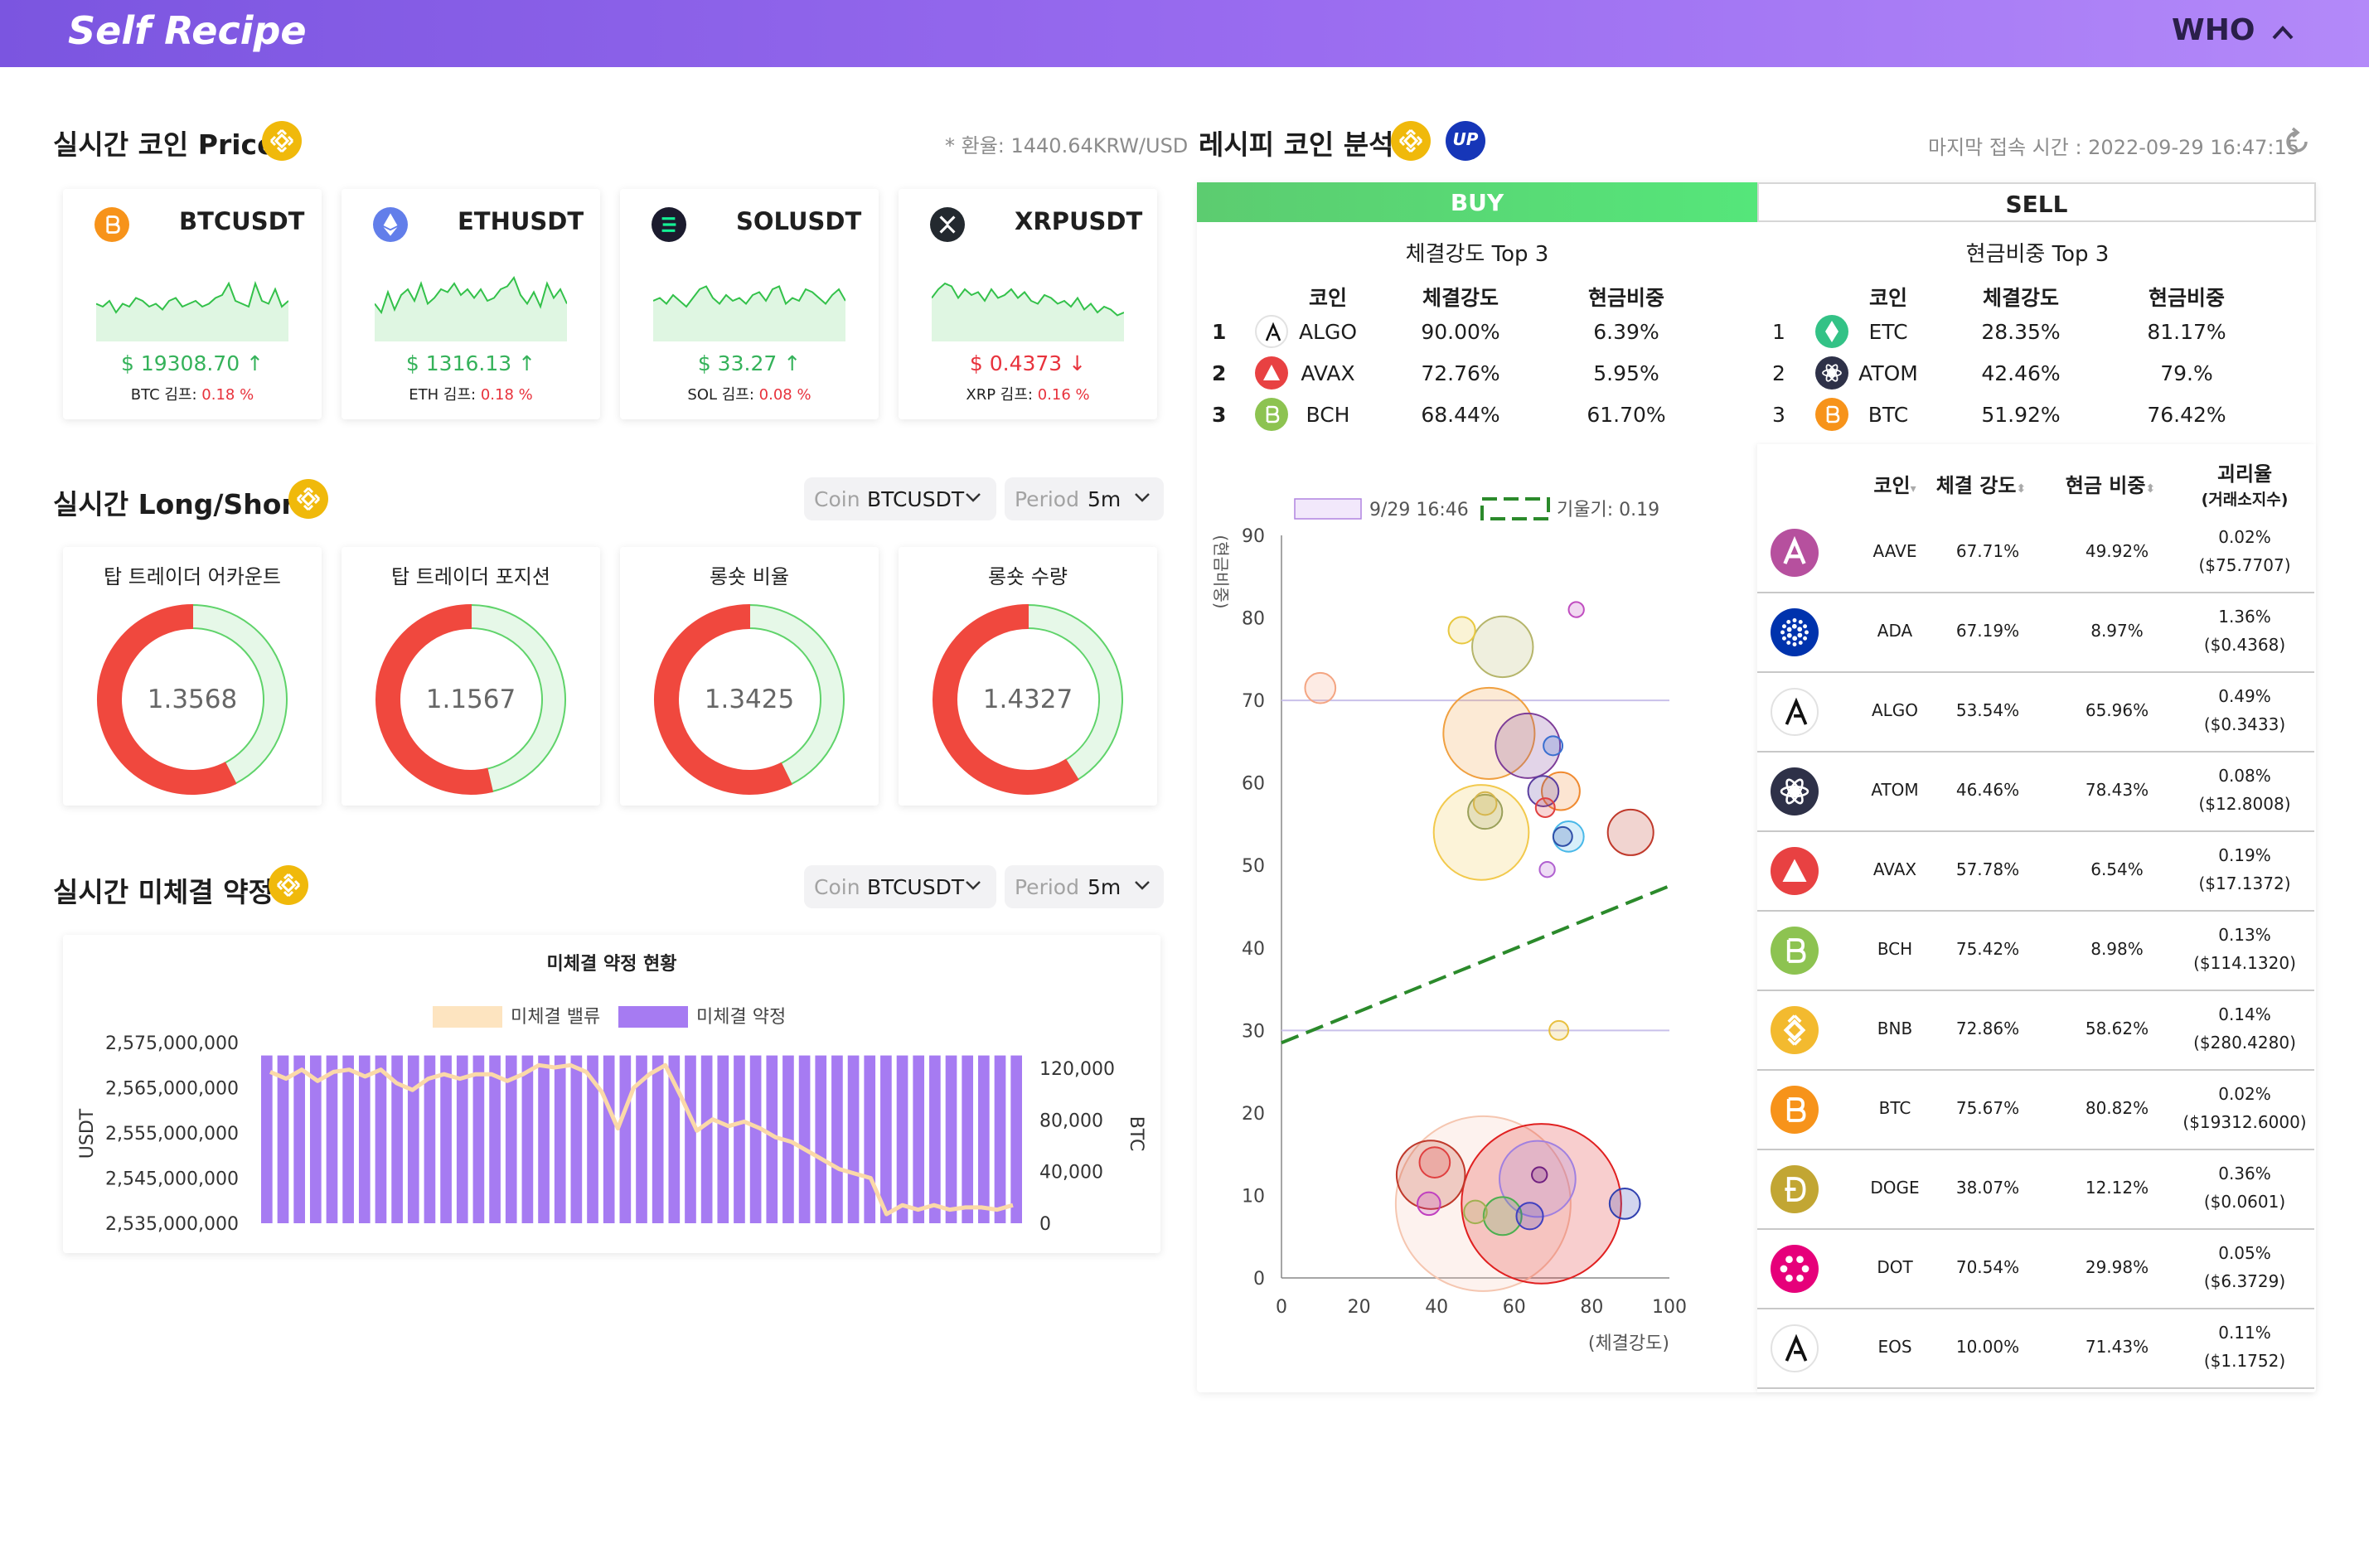  Describe the element at coordinates (1894, 869) in the screenshot. I see `coin-list-symbol: AVAX` at that location.